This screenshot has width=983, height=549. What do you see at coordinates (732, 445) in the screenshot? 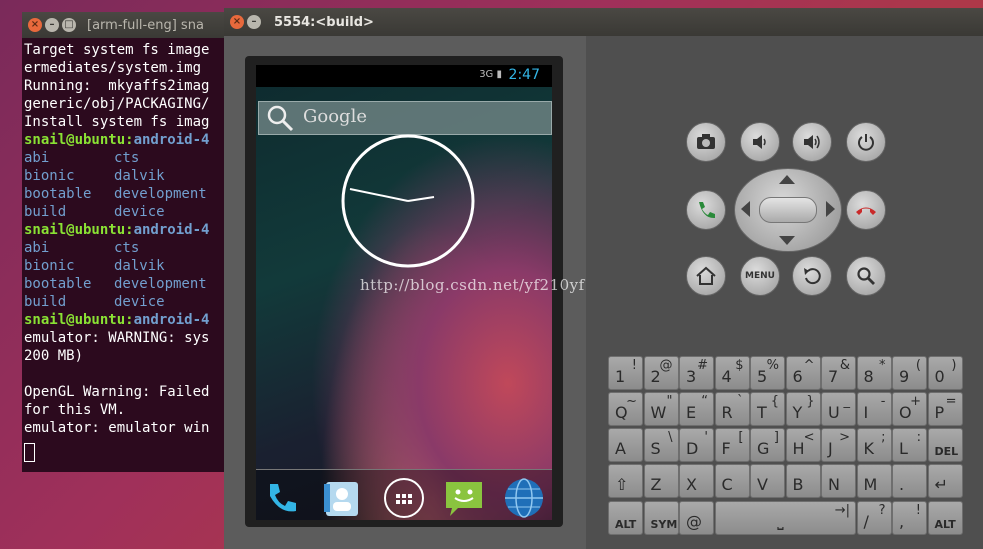
I see `key-f: F[` at bounding box center [732, 445].